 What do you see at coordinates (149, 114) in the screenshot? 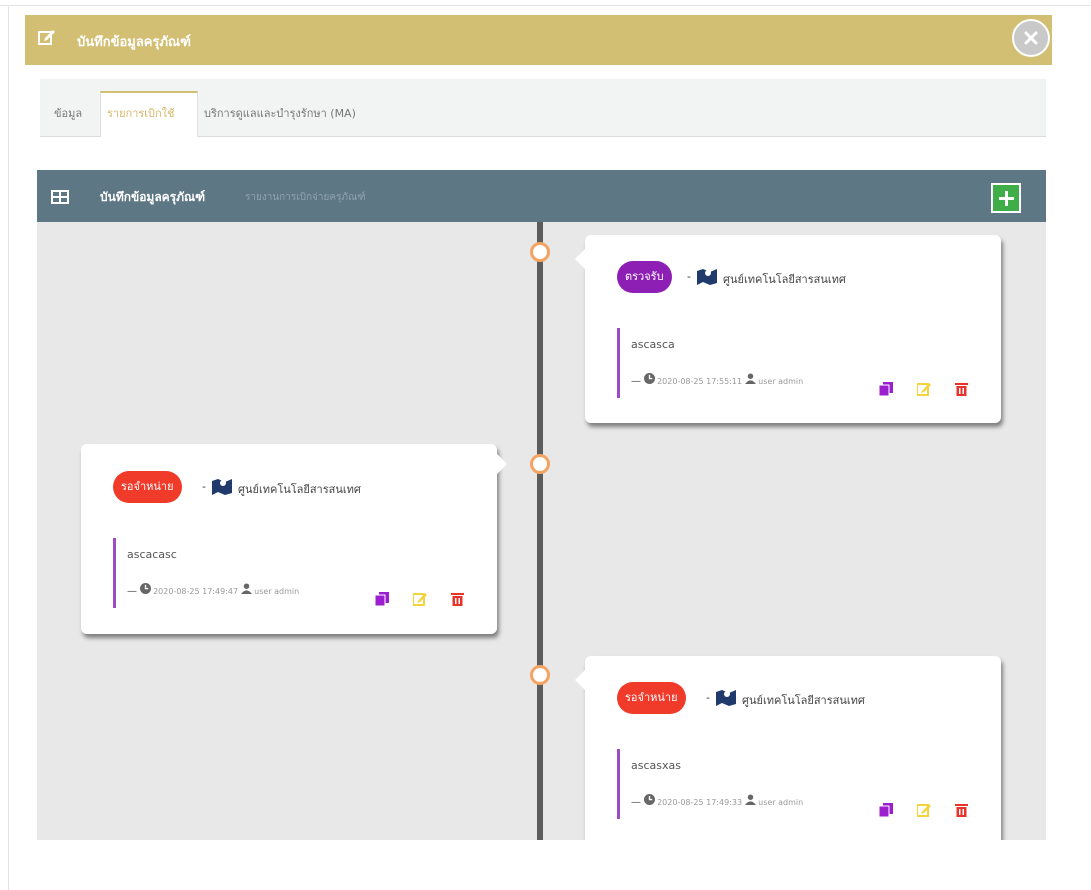
I see `tab-withdrawals: รายการเบิกใช้` at bounding box center [149, 114].